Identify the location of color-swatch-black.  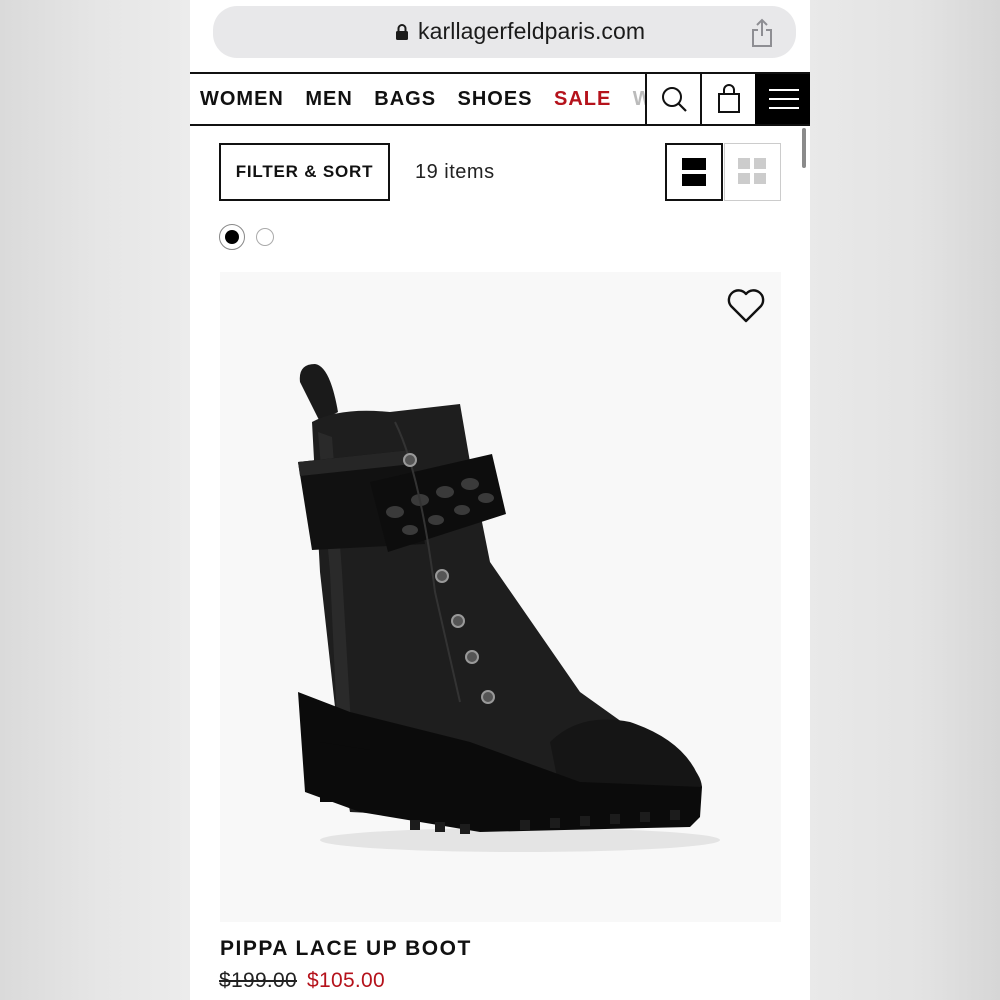
(232, 237).